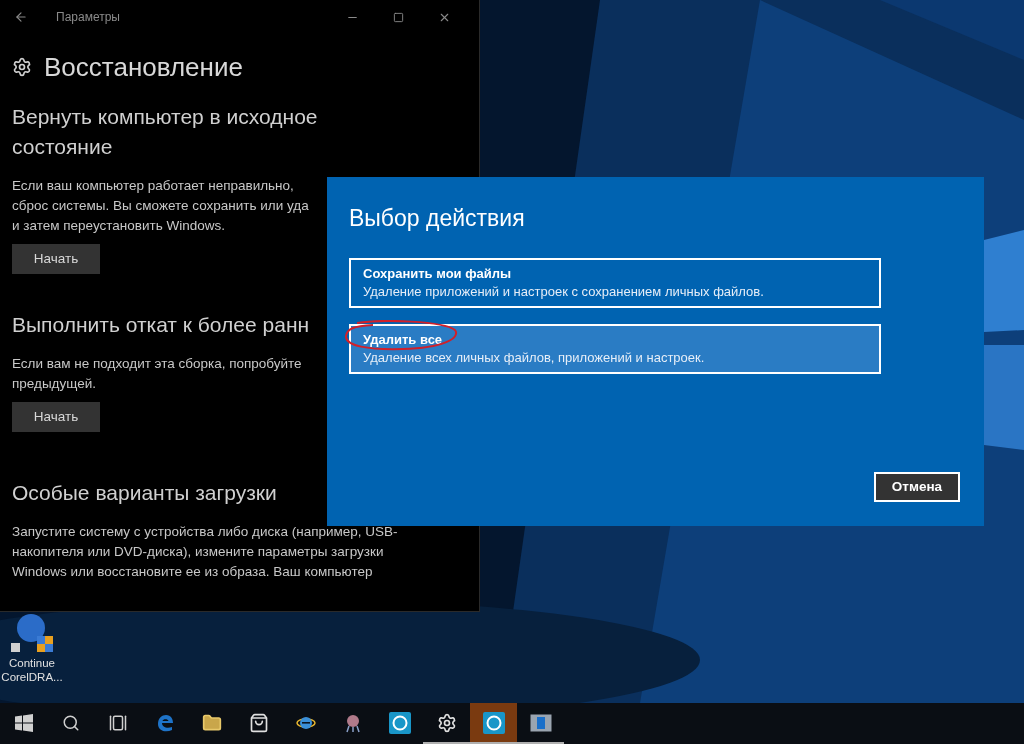  What do you see at coordinates (157, 374) in the screenshot?
I see `section-description: Если вам не подходит эта сборка, попробуйте предыдущей.` at bounding box center [157, 374].